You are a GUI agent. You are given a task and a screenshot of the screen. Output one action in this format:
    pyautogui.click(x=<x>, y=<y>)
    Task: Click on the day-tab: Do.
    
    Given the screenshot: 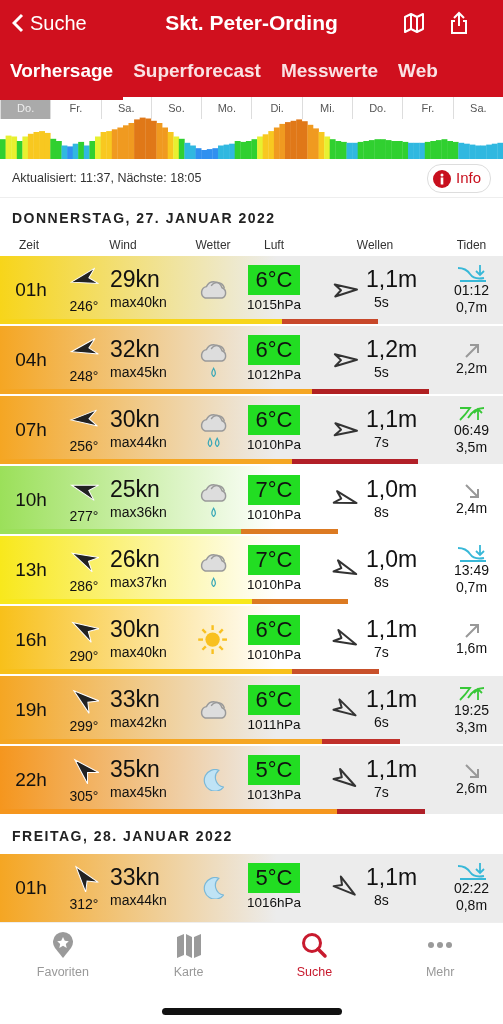 What is the action you would take?
    pyautogui.click(x=377, y=108)
    